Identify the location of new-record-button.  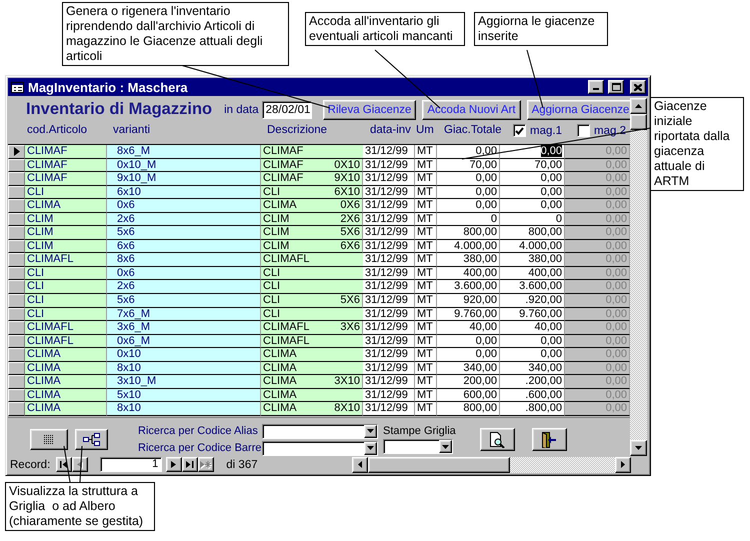
(206, 464).